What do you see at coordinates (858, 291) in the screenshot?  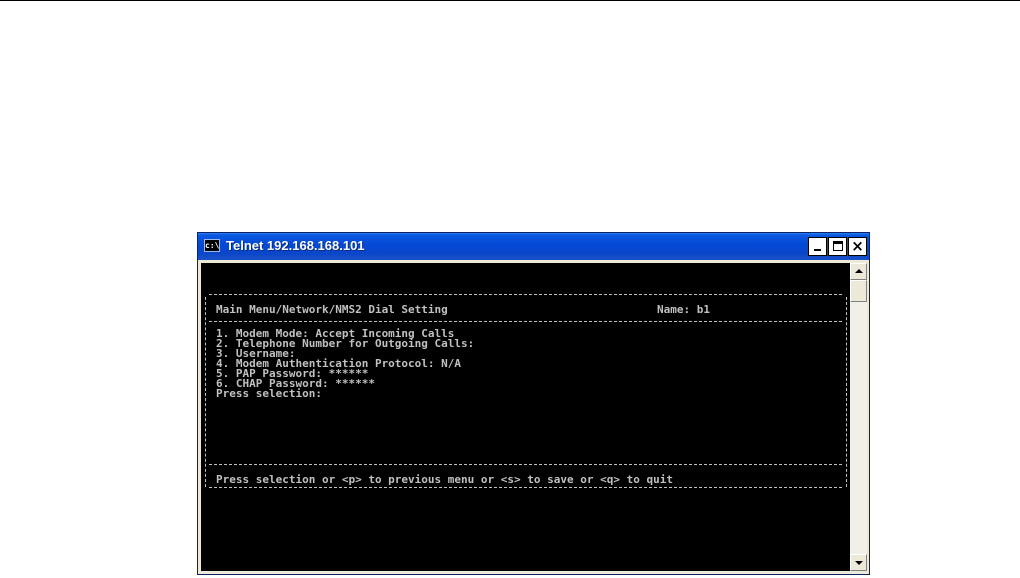 I see `scroll-thumb` at bounding box center [858, 291].